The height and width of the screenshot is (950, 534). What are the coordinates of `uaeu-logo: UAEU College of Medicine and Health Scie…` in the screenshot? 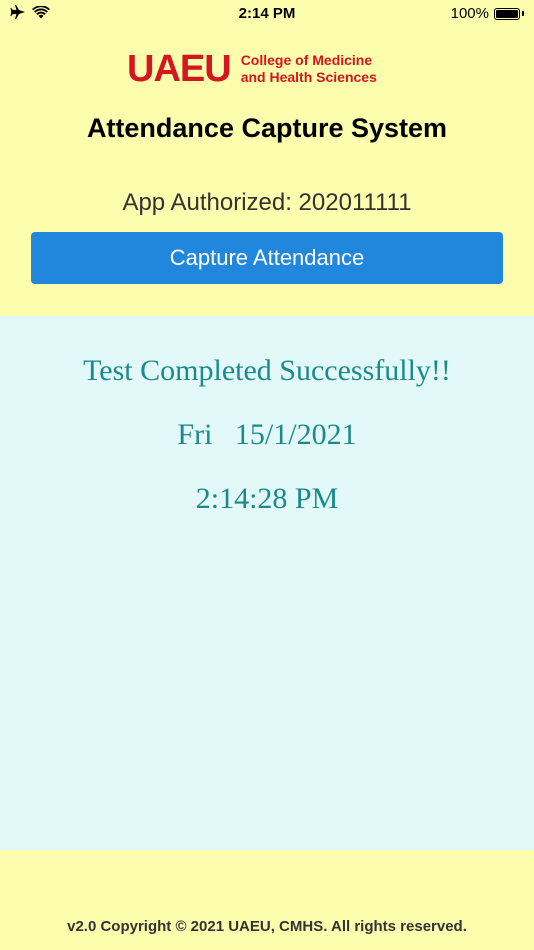 It's located at (252, 69).